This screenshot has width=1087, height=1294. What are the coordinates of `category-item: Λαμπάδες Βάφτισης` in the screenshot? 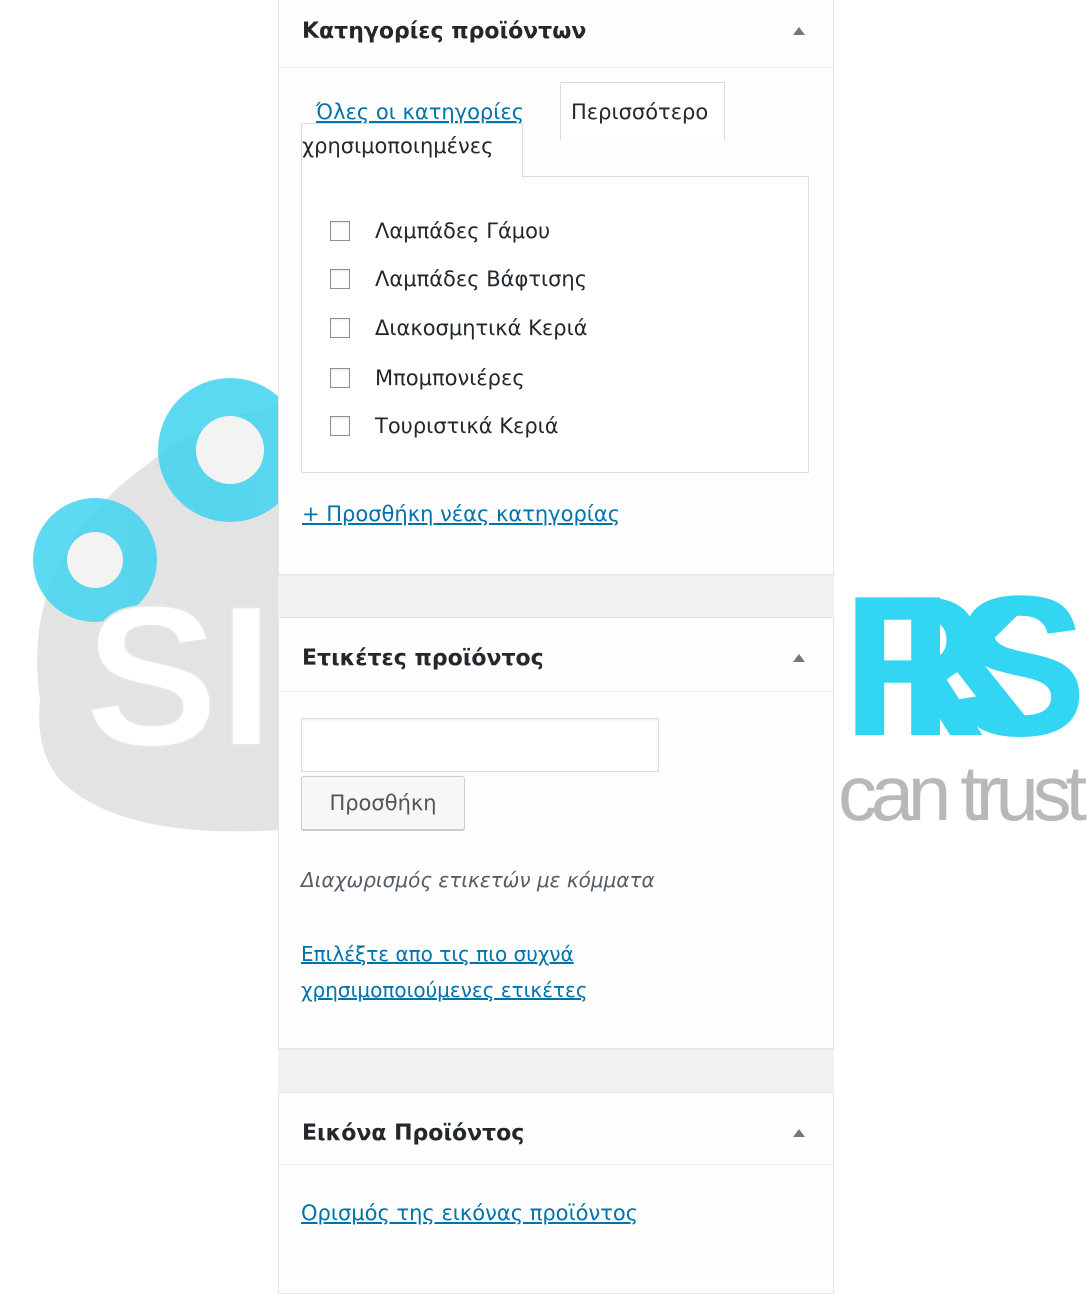 It's located at (458, 279).